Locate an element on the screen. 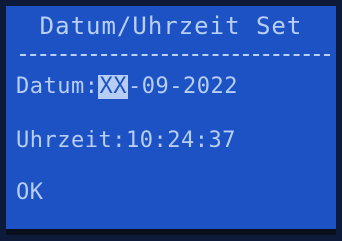  date-row: Datum:XX-09-2022 is located at coordinates (127, 86).